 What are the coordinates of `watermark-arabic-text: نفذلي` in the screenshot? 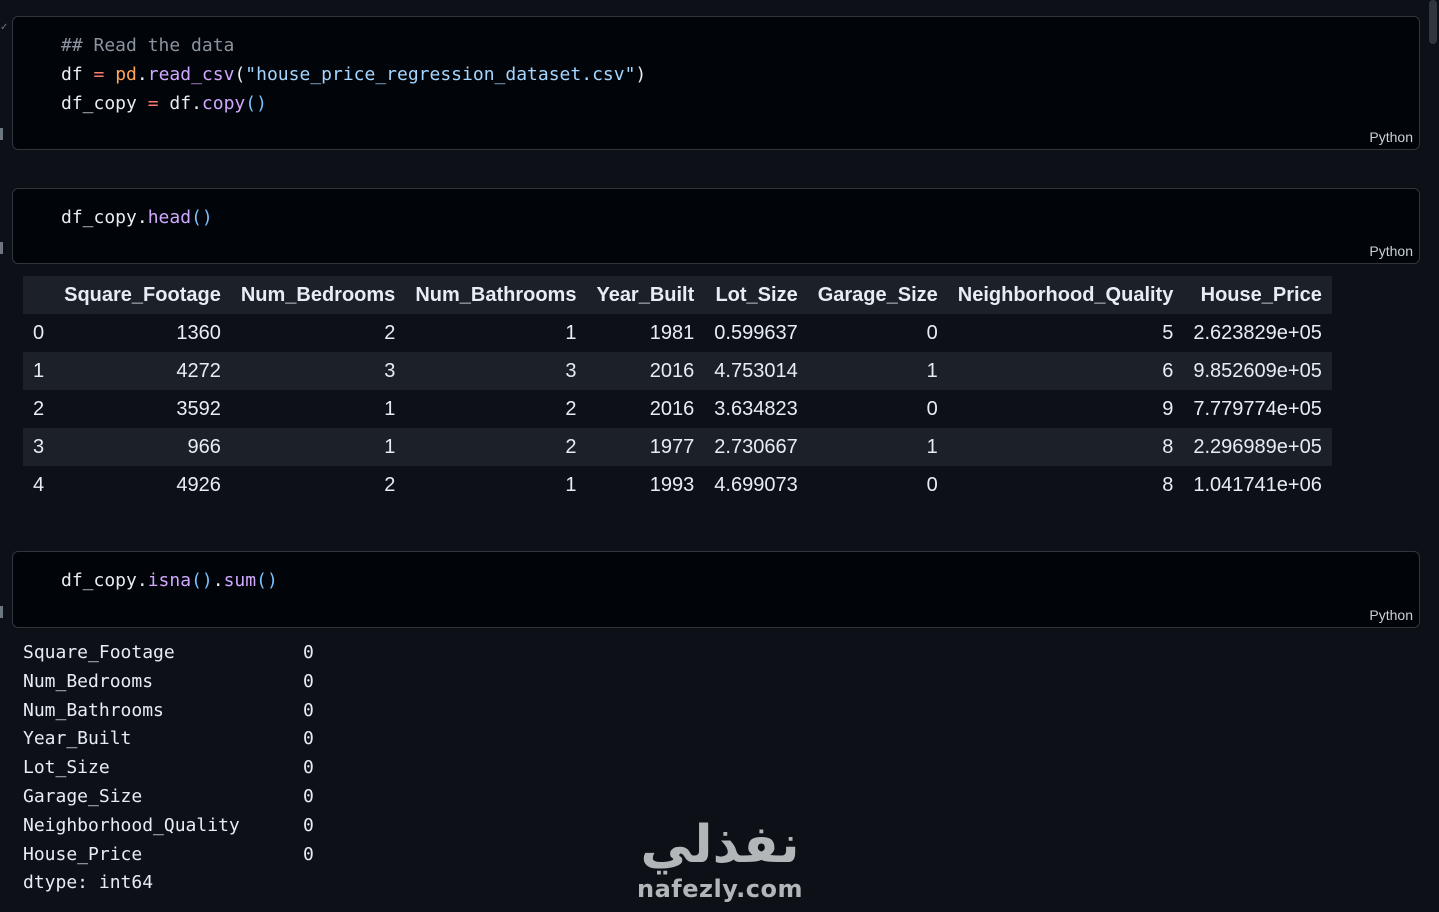 It's located at (720, 845).